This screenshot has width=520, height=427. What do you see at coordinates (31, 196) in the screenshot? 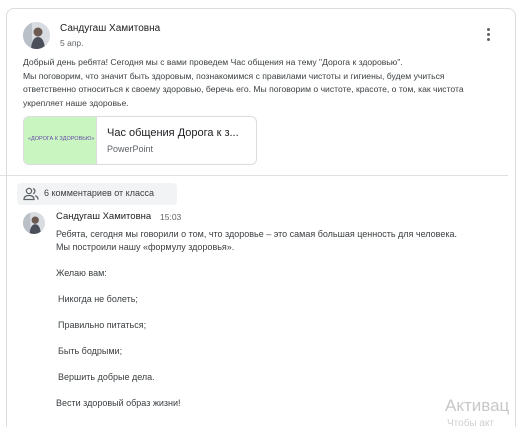
I see `people-icon` at bounding box center [31, 196].